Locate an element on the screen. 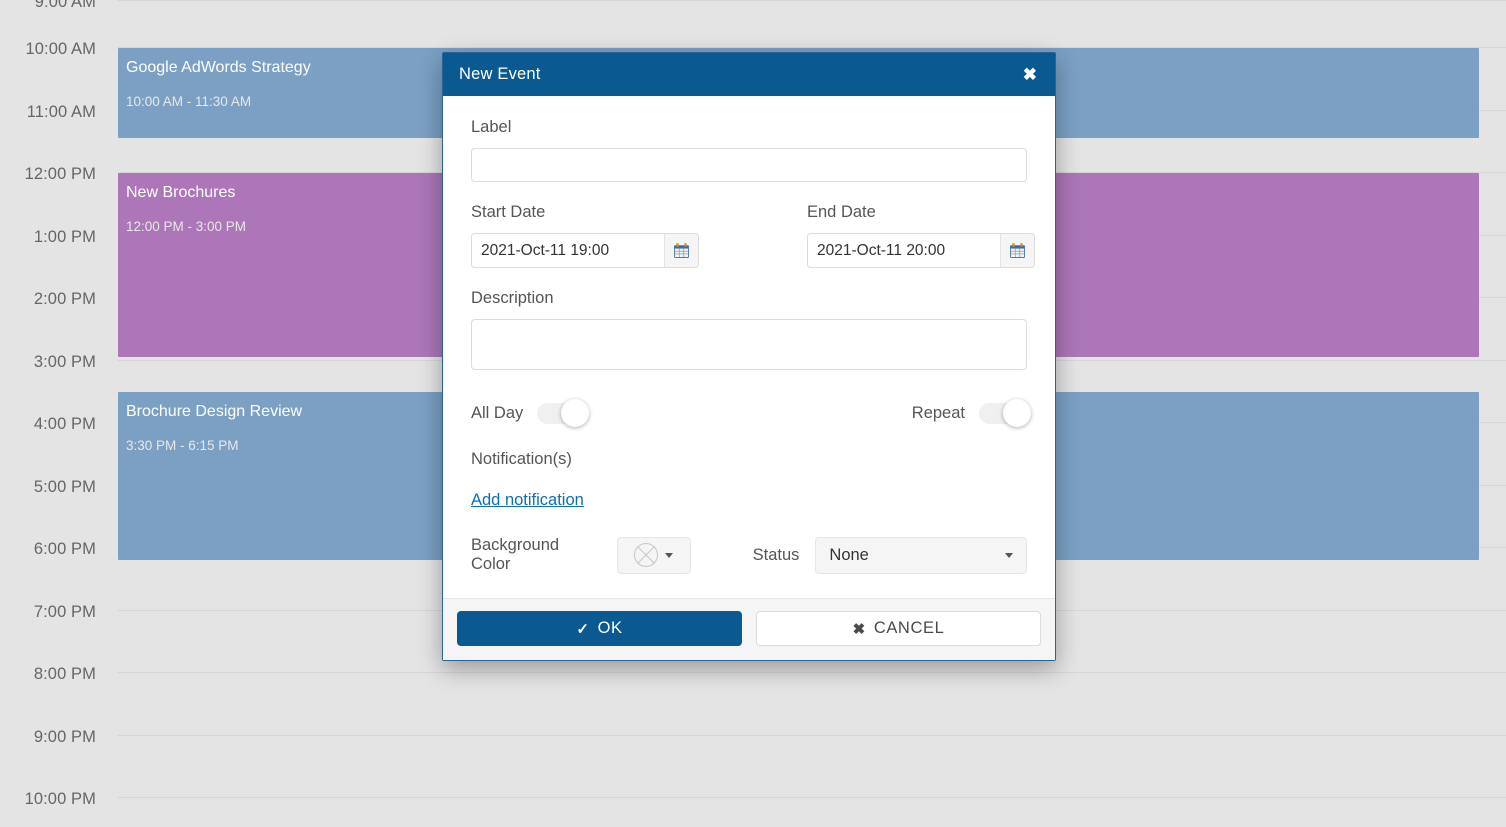 The width and height of the screenshot is (1506, 827). status-value: None is located at coordinates (849, 554).